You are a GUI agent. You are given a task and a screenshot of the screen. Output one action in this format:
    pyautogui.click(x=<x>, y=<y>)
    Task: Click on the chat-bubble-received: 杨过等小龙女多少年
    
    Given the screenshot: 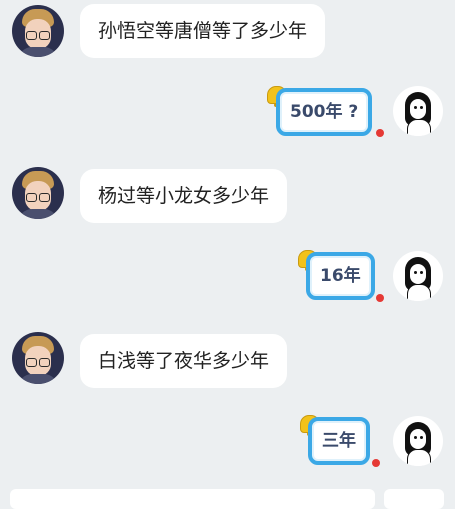 What is the action you would take?
    pyautogui.click(x=184, y=196)
    